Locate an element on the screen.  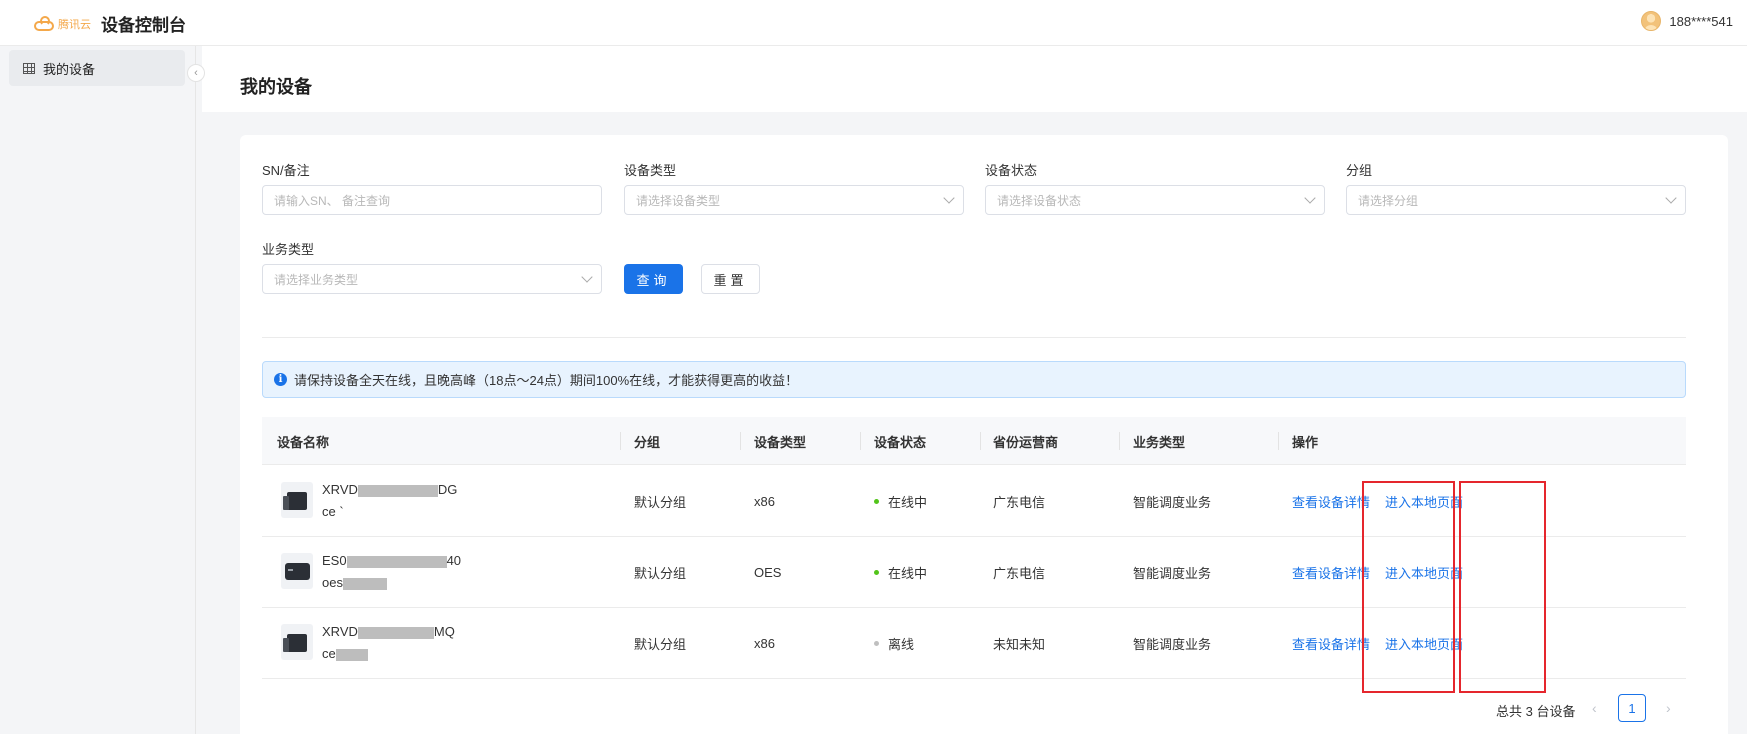
highlight-box-local-column is located at coordinates (1502, 587).